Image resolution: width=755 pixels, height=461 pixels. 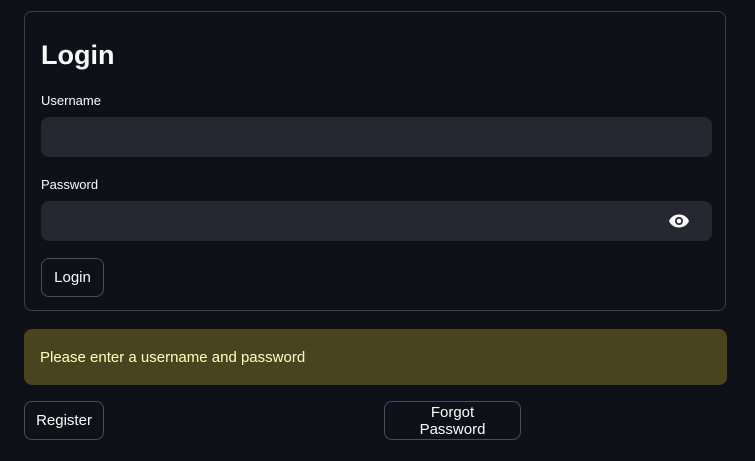 What do you see at coordinates (375, 357) in the screenshot?
I see `warning-alert: Please enter a username and password` at bounding box center [375, 357].